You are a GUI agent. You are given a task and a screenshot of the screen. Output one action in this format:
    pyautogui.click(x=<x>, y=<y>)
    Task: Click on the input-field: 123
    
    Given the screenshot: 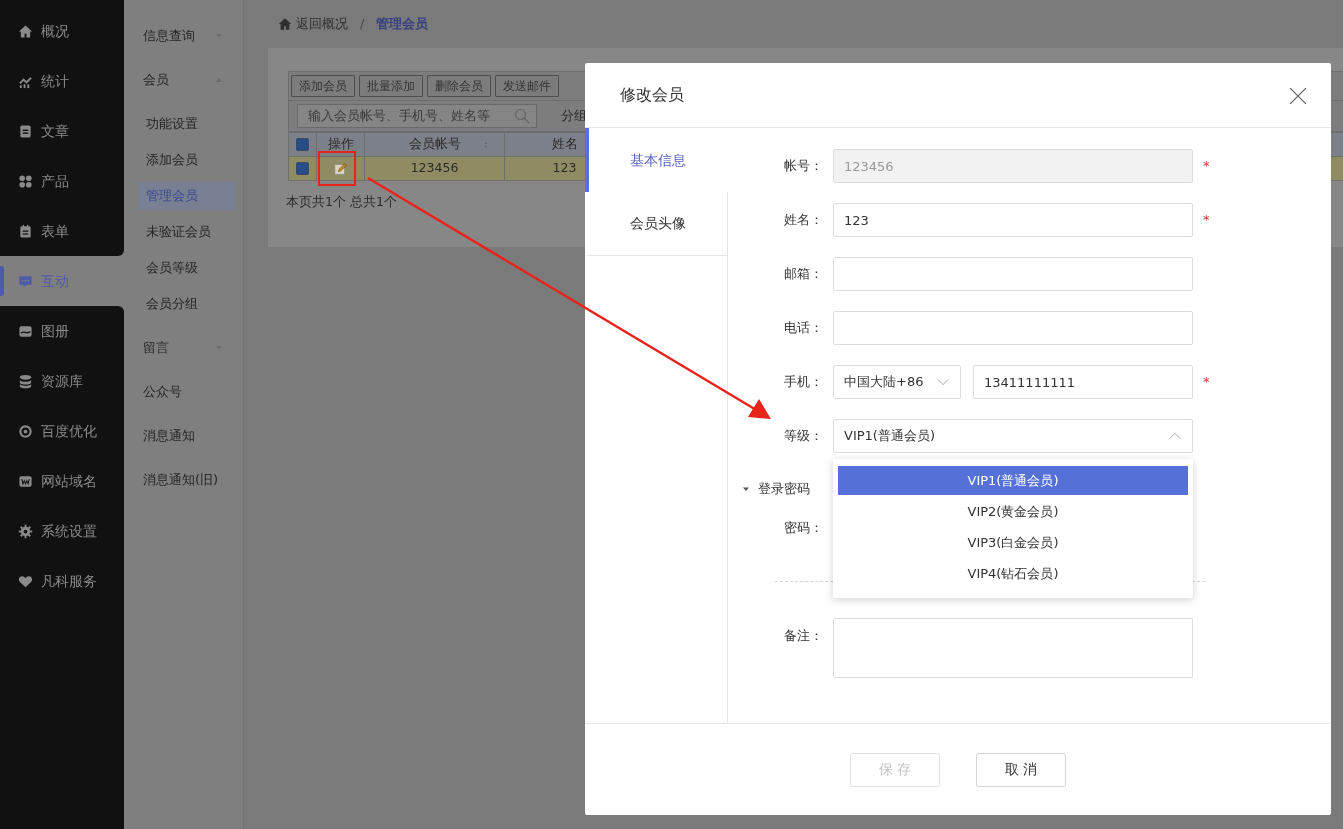 What is the action you would take?
    pyautogui.click(x=1013, y=220)
    